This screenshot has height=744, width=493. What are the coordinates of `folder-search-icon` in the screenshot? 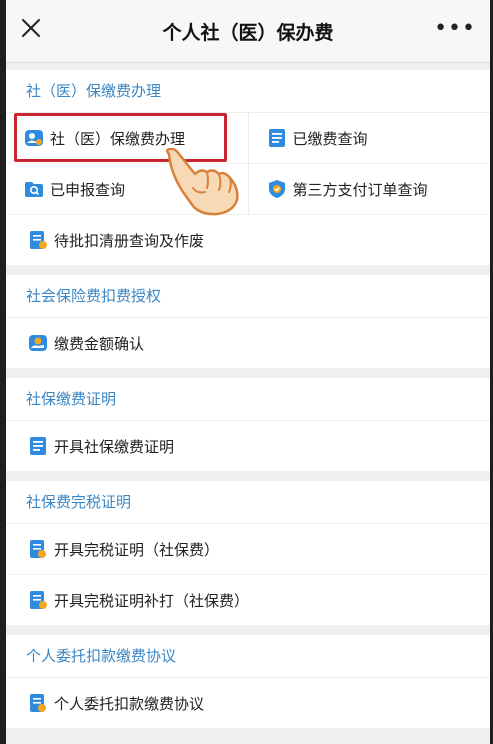 It's located at (34, 189).